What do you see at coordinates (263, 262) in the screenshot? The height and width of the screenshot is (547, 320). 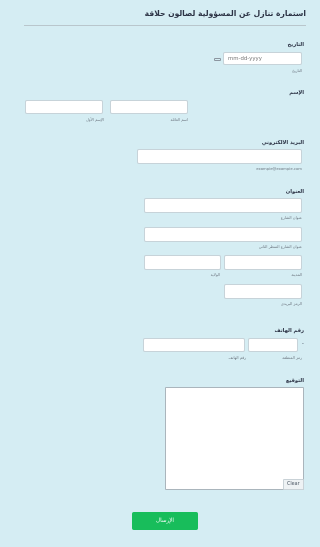 I see `city-input` at bounding box center [263, 262].